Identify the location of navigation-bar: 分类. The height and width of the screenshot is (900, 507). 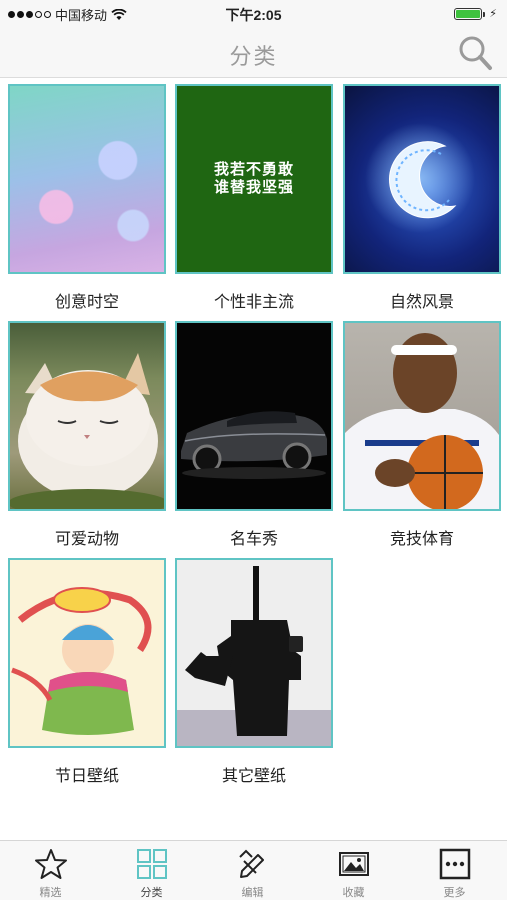
(253, 53).